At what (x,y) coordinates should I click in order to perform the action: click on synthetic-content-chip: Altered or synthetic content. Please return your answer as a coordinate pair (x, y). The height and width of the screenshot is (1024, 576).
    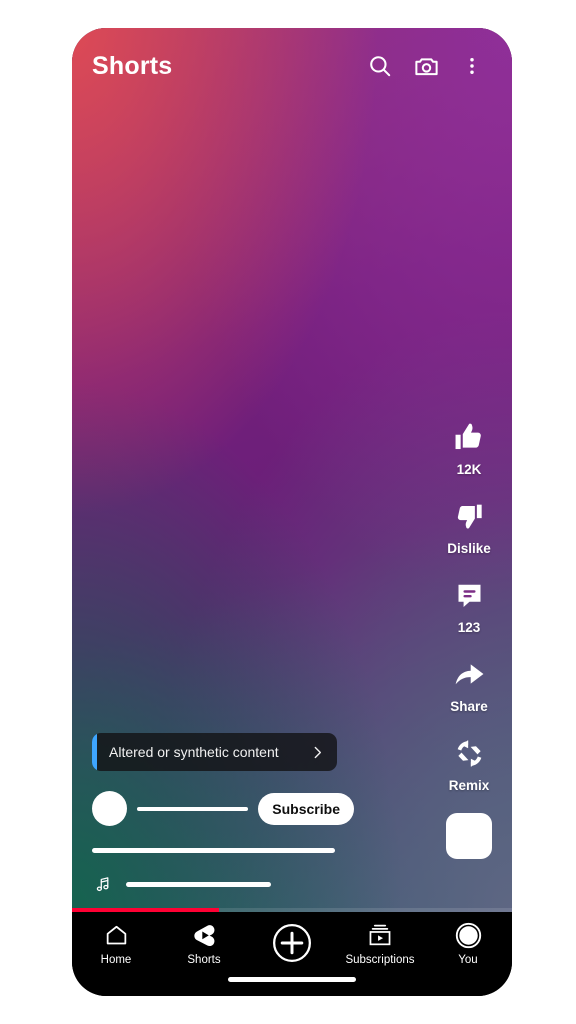
    Looking at the image, I should click on (214, 752).